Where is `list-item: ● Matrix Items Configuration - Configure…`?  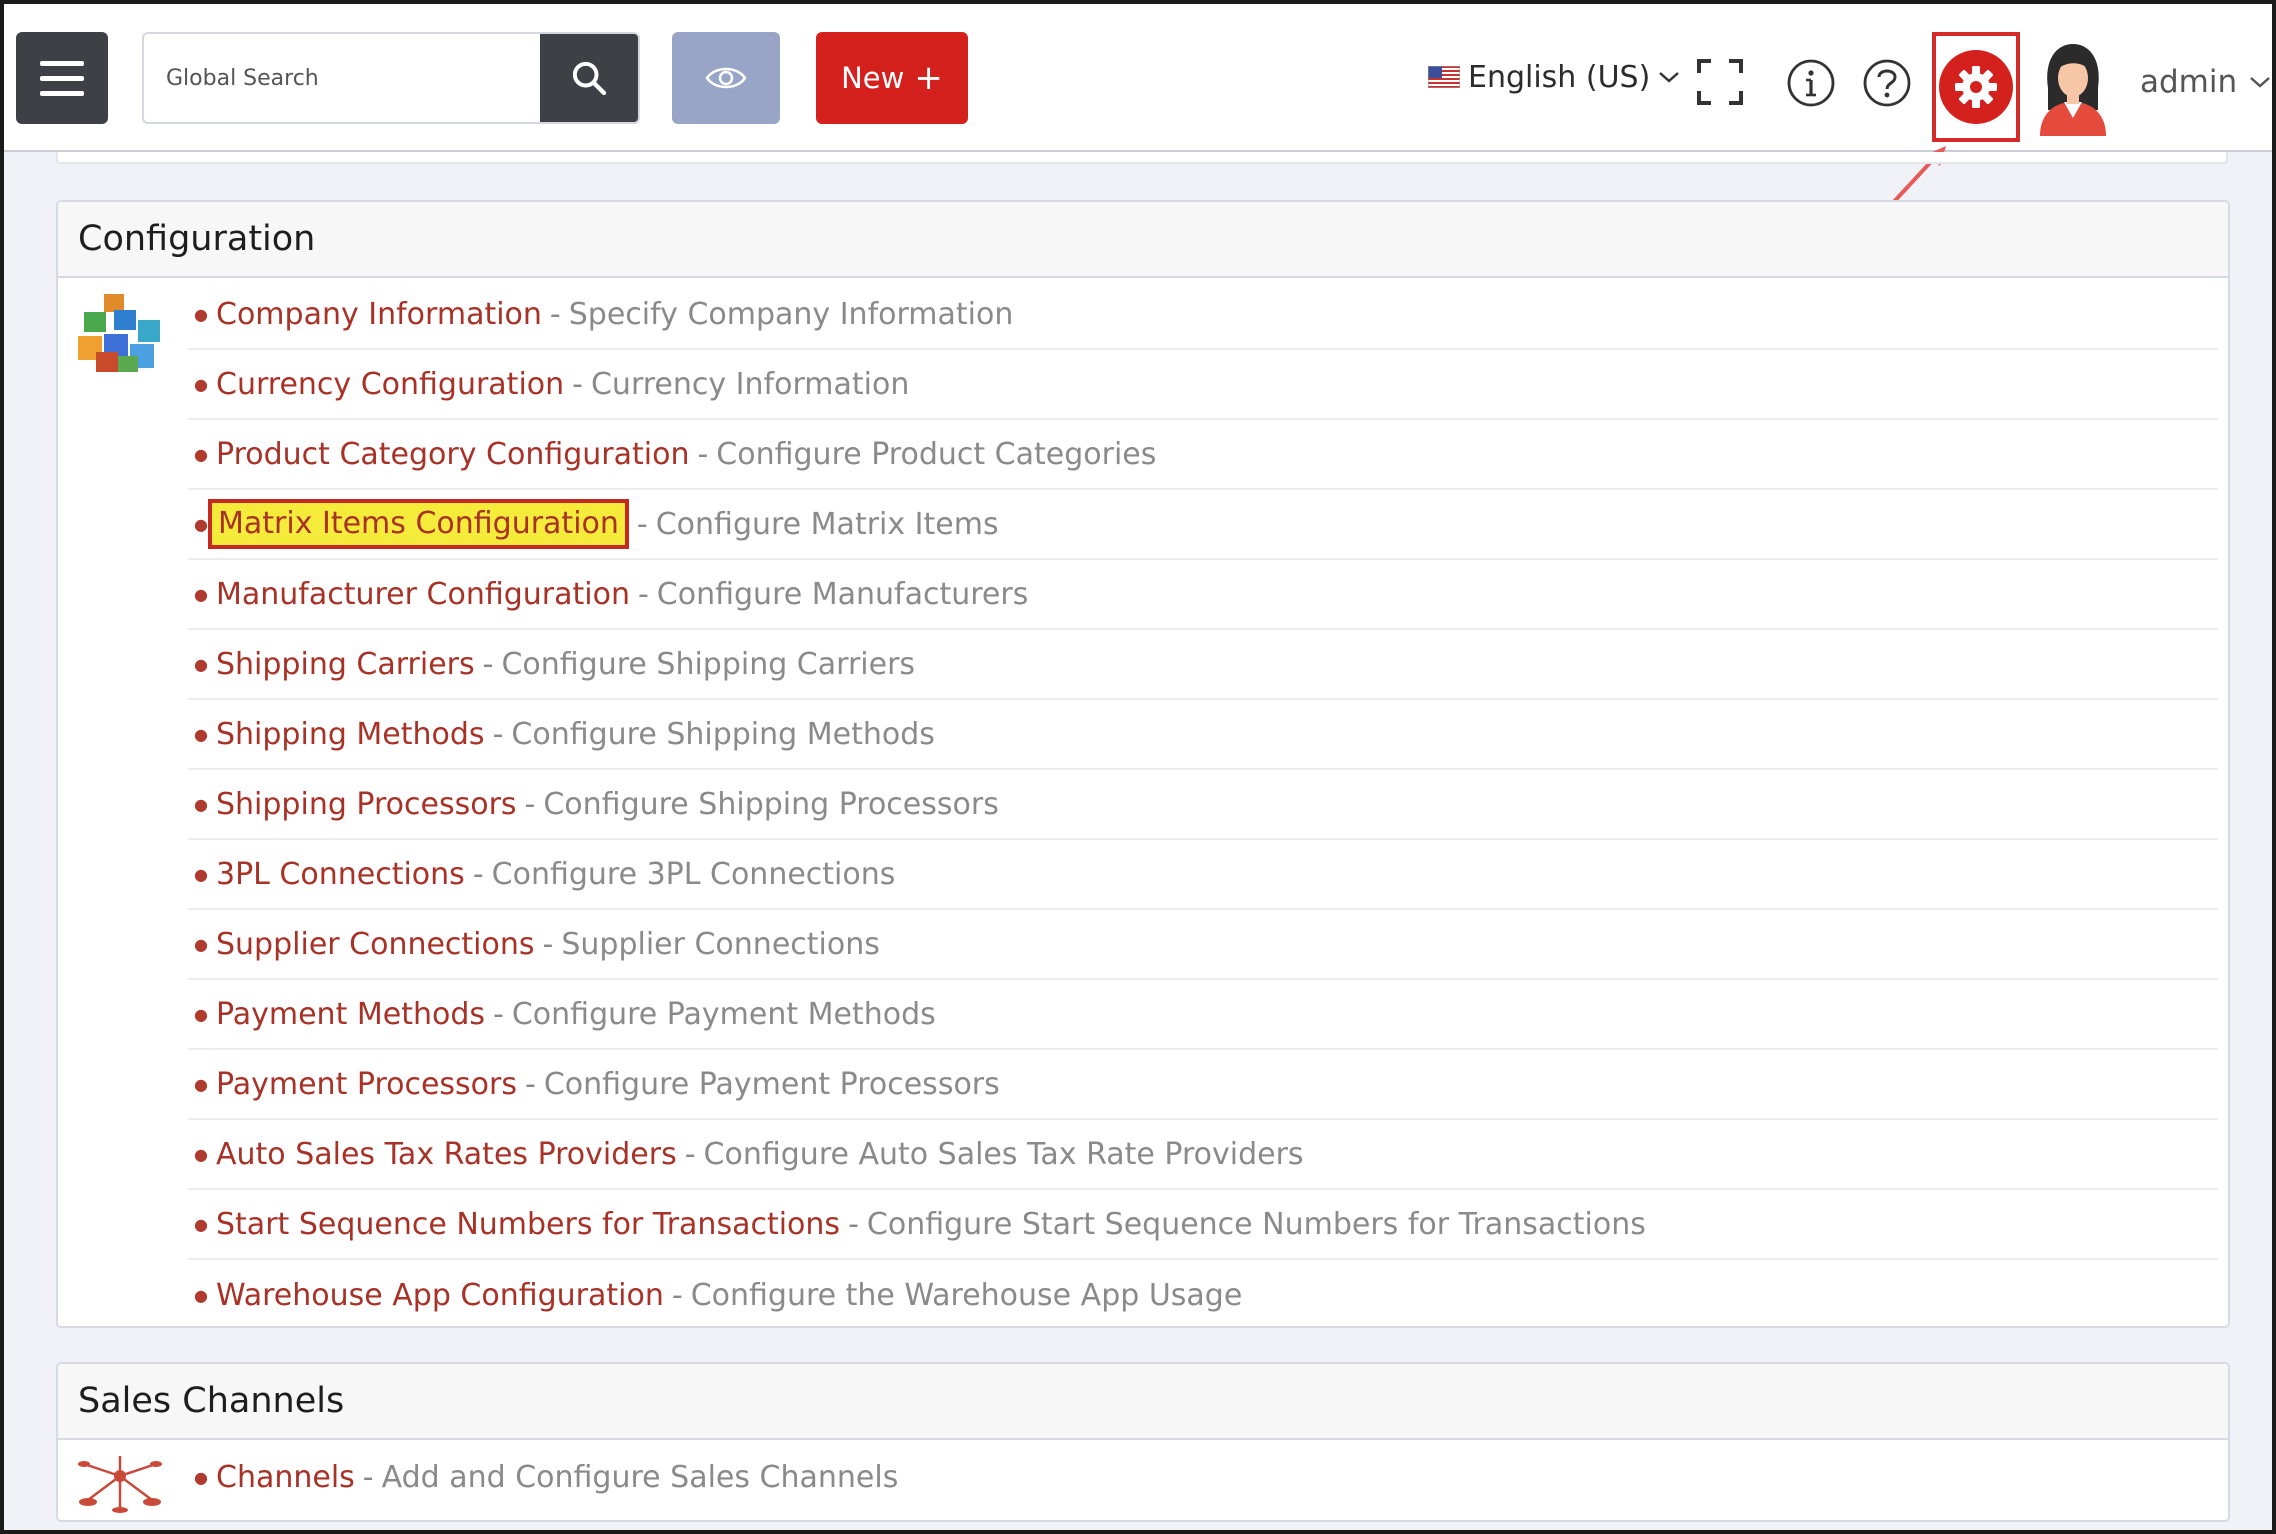 list-item: ● Matrix Items Configuration - Configure… is located at coordinates (1203, 525).